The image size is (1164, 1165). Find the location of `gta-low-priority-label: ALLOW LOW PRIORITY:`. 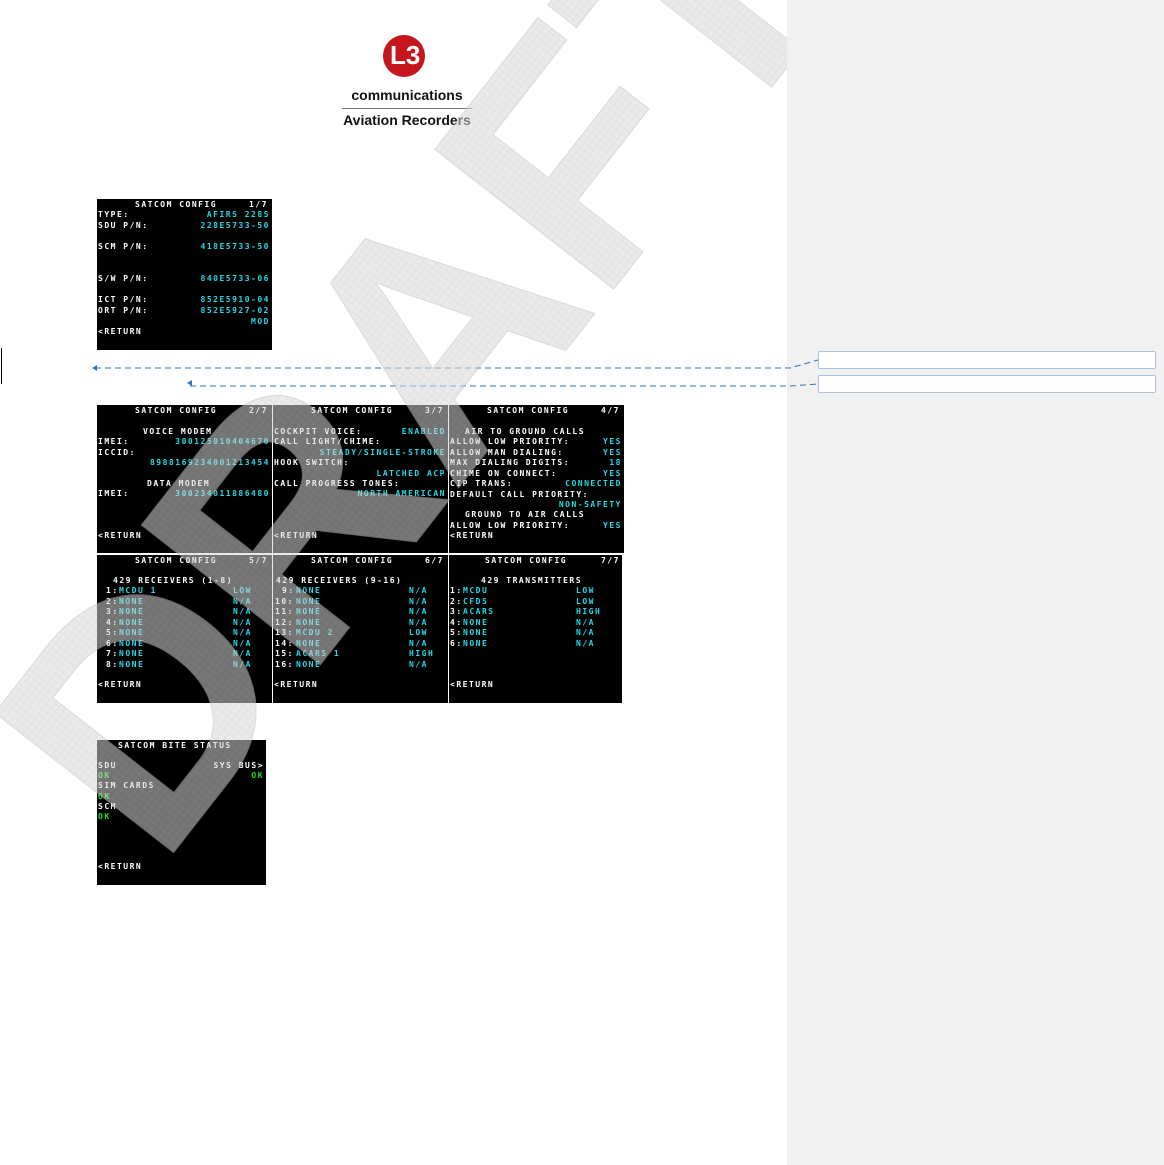

gta-low-priority-label: ALLOW LOW PRIORITY: is located at coordinates (510, 525).